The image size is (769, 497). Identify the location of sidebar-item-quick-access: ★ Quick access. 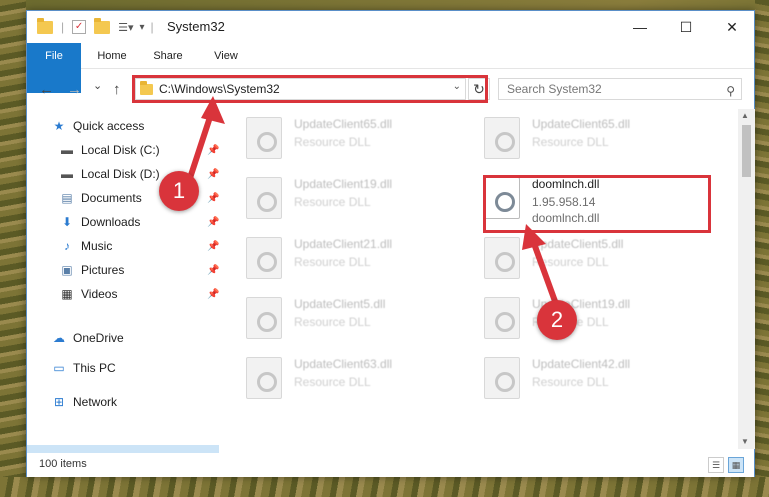
(98, 126).